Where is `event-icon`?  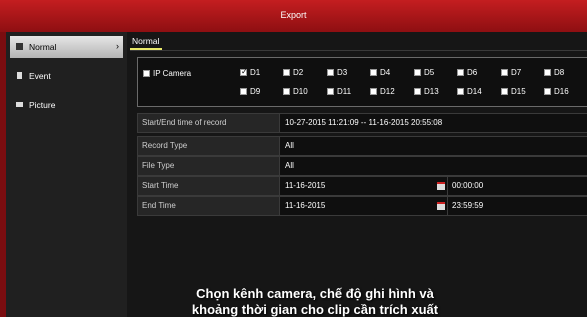 event-icon is located at coordinates (19, 75).